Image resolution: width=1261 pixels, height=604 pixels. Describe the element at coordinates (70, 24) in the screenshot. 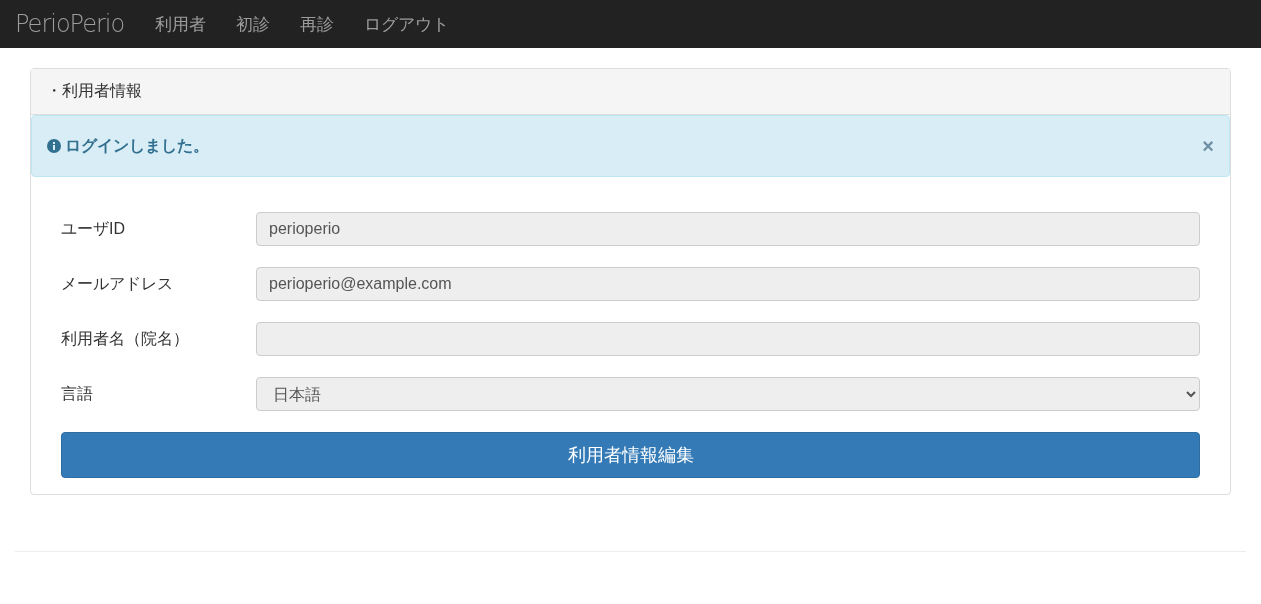

I see `brand-logo: PerioPerio` at that location.